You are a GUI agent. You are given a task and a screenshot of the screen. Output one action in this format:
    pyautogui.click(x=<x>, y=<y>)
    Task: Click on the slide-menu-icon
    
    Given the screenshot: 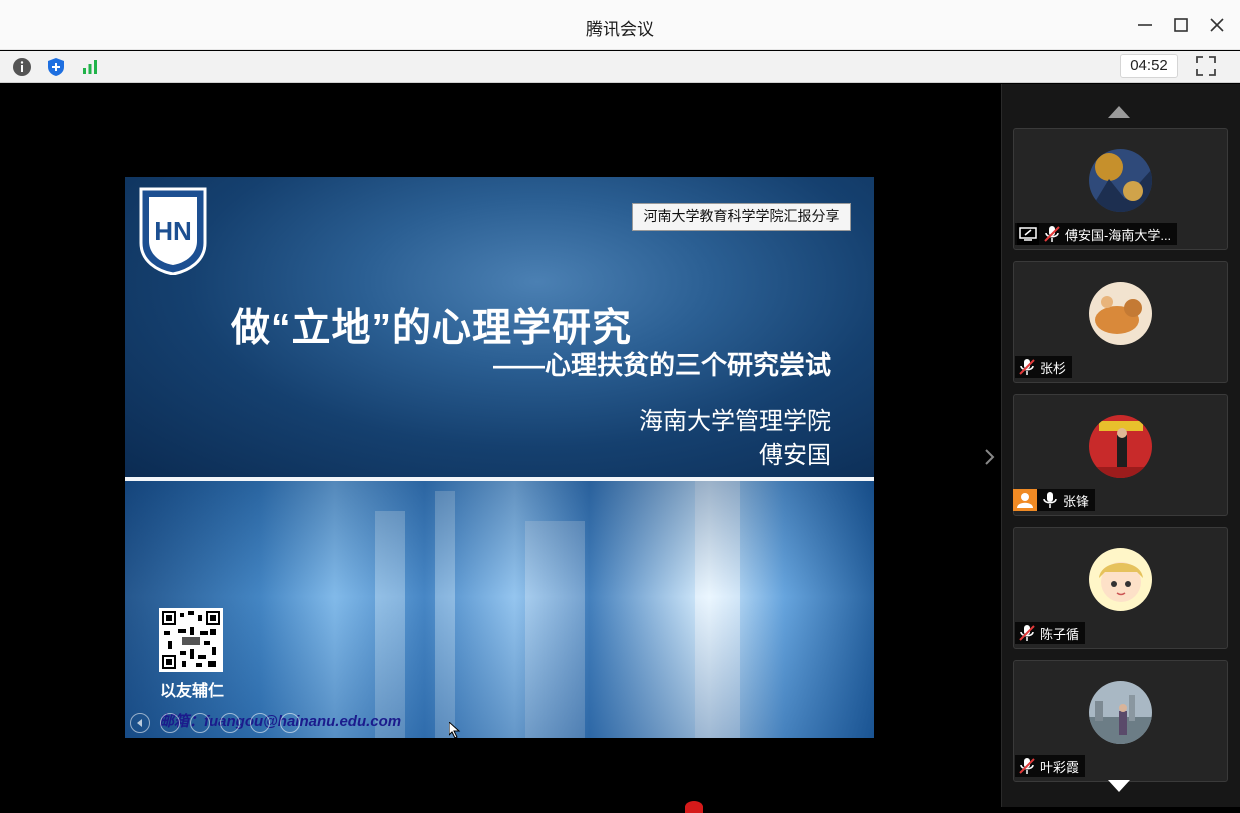 What is the action you would take?
    pyautogui.click(x=230, y=723)
    